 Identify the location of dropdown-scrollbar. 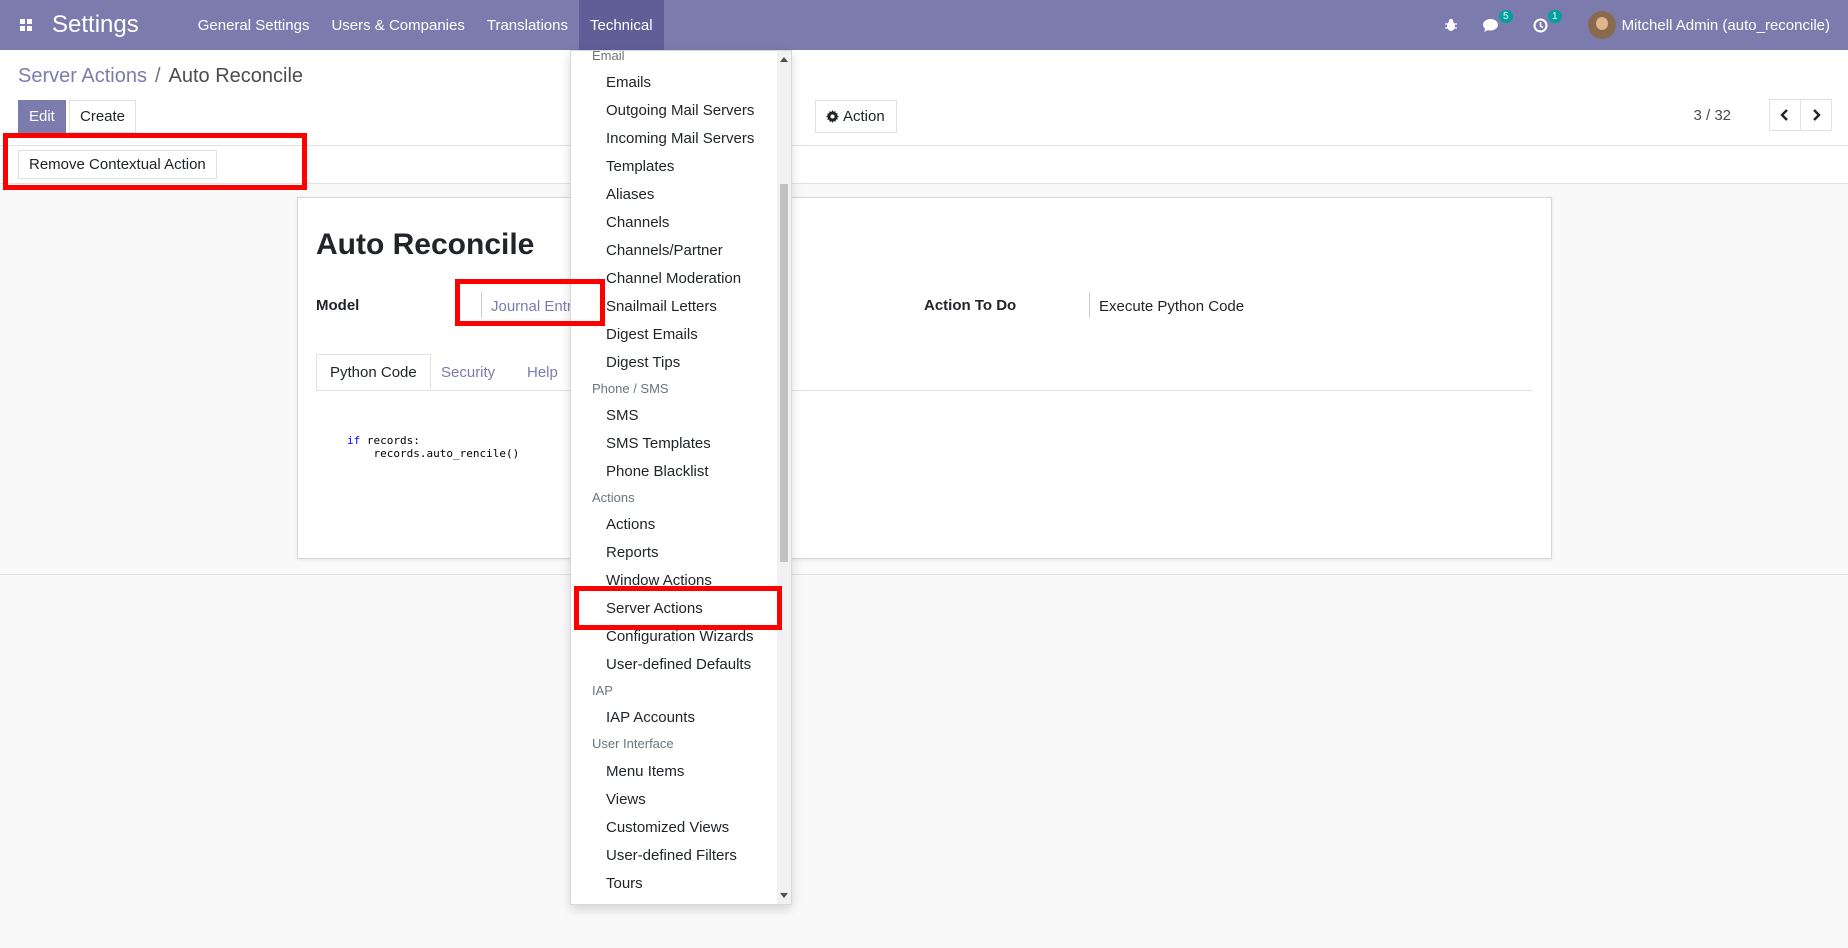
(784, 477).